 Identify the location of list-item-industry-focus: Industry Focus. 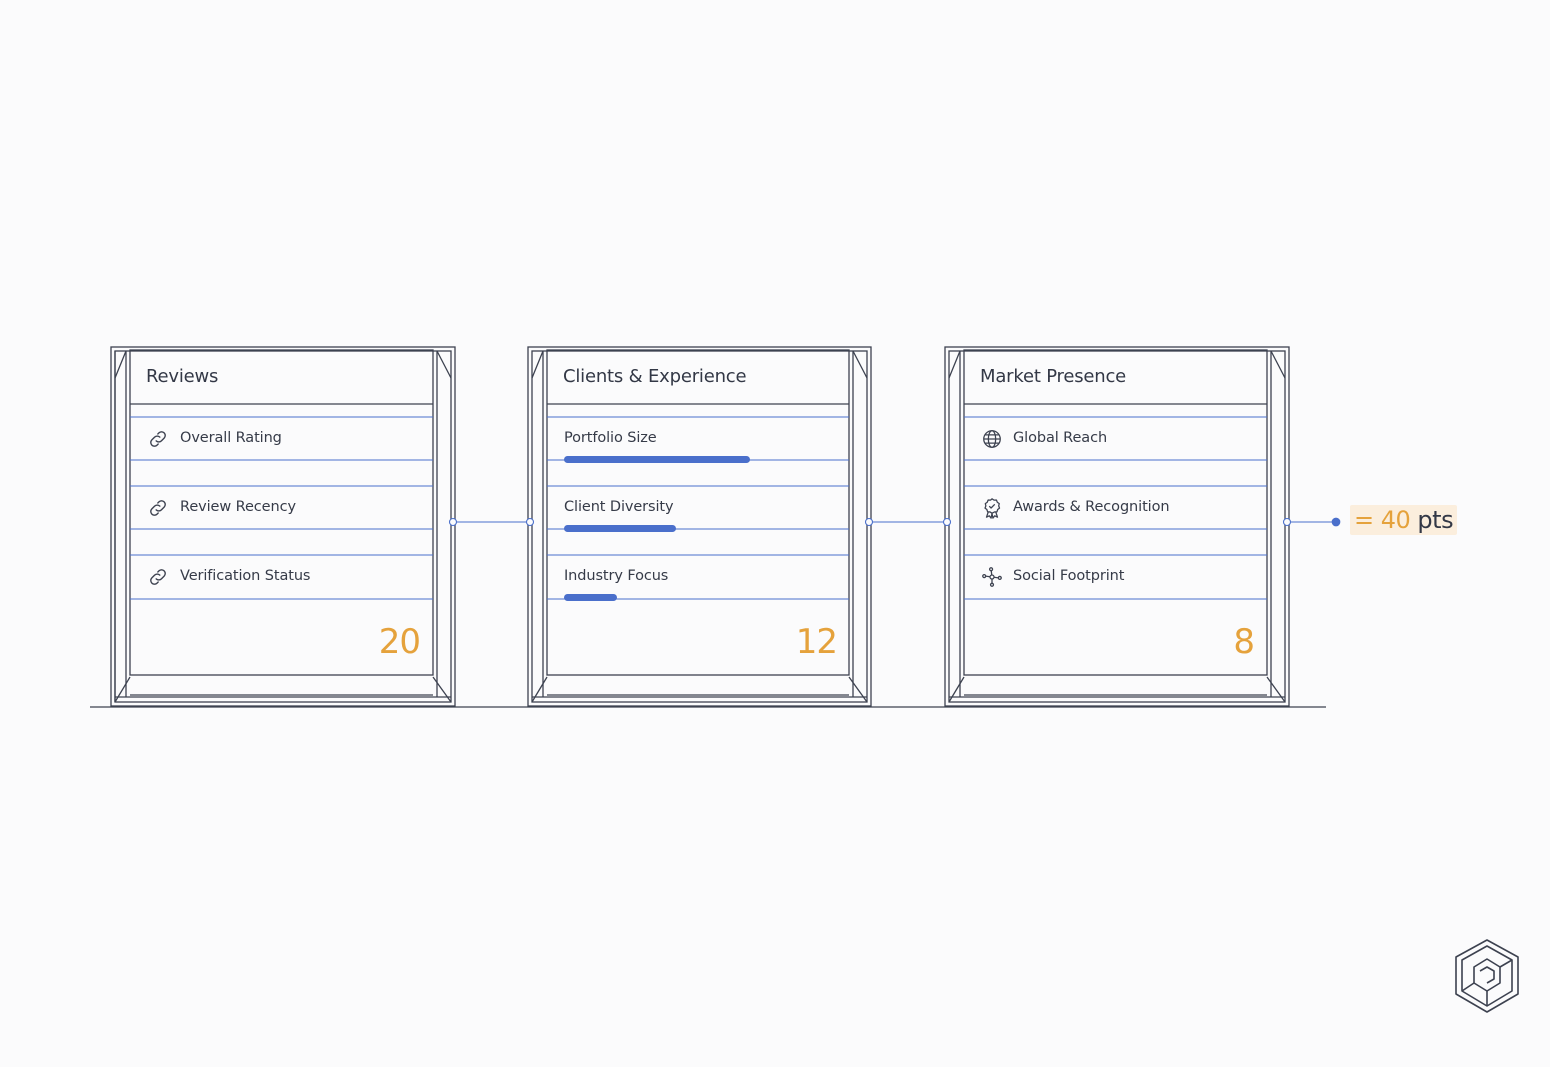
(699, 578).